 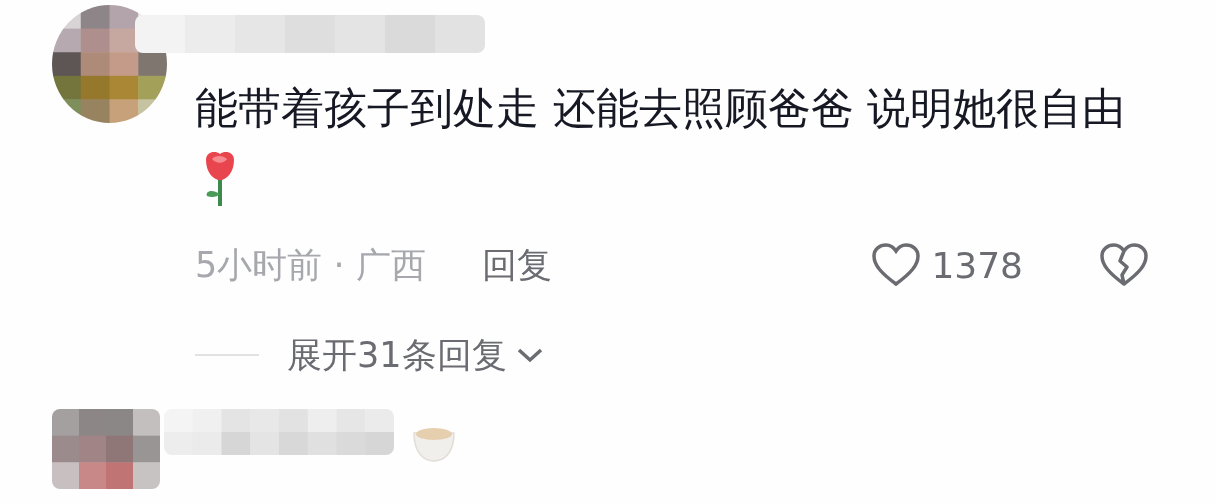 I want to click on heart-icon, so click(x=896, y=265).